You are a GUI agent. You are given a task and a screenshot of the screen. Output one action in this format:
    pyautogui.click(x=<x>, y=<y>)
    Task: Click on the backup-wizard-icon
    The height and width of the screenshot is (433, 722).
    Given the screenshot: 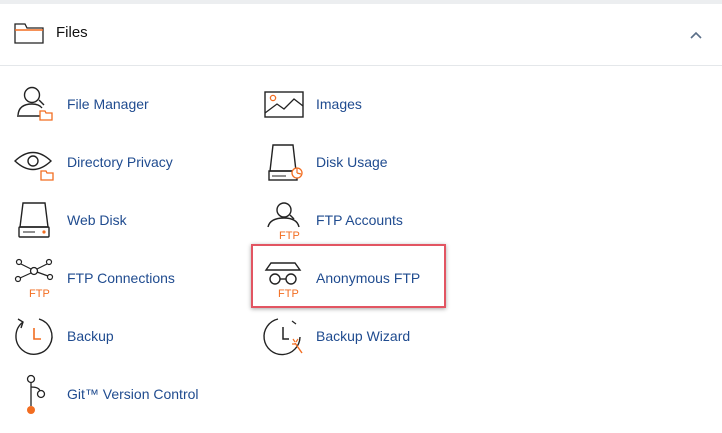 What is the action you would take?
    pyautogui.click(x=283, y=337)
    